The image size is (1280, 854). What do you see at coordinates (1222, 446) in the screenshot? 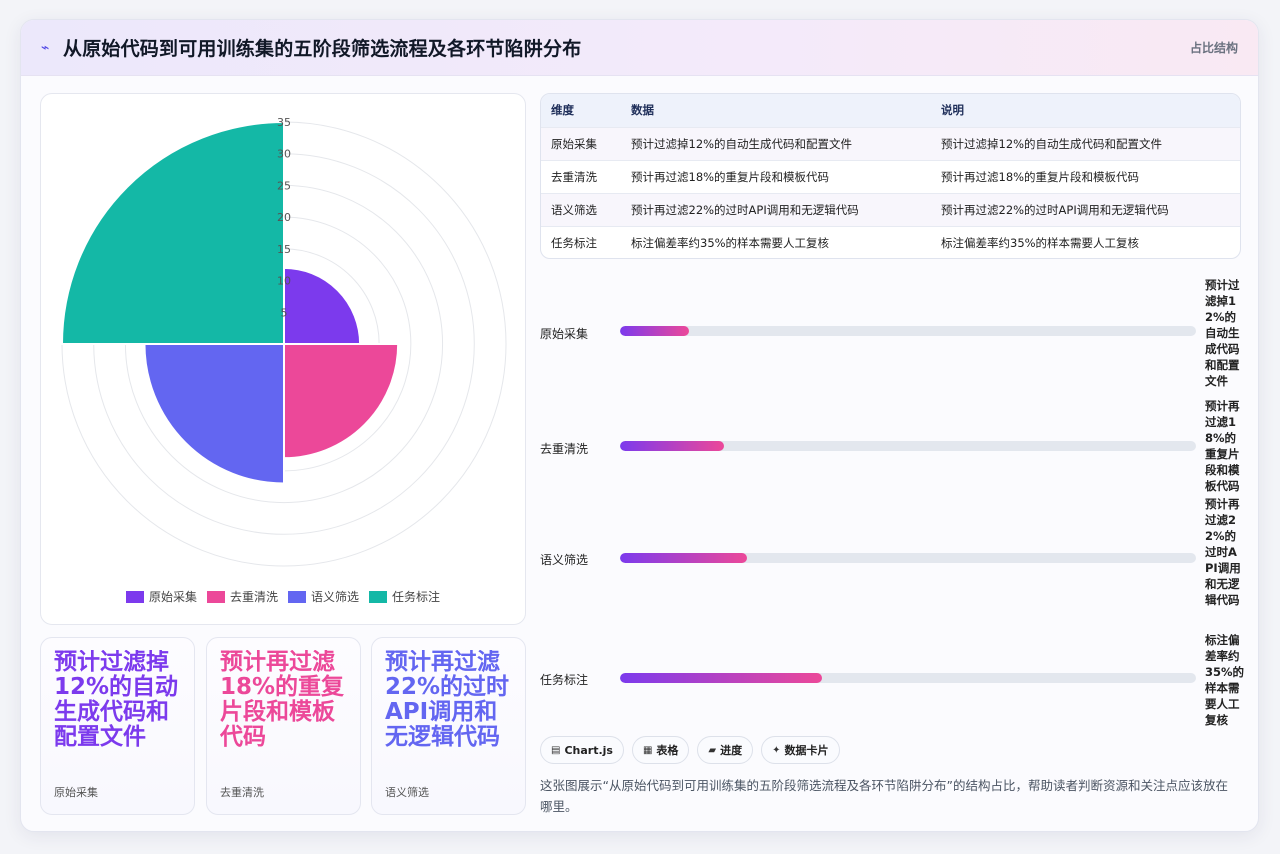
I see `progress-note: 预计再过滤18%的重复片段和模板代码` at bounding box center [1222, 446].